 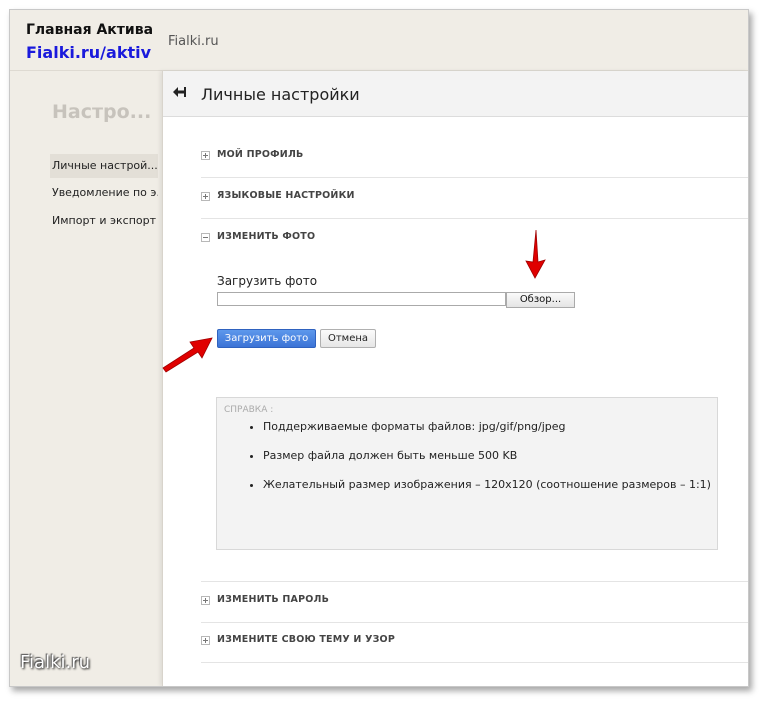 What do you see at coordinates (179, 92) in the screenshot?
I see `back-arrow-icon` at bounding box center [179, 92].